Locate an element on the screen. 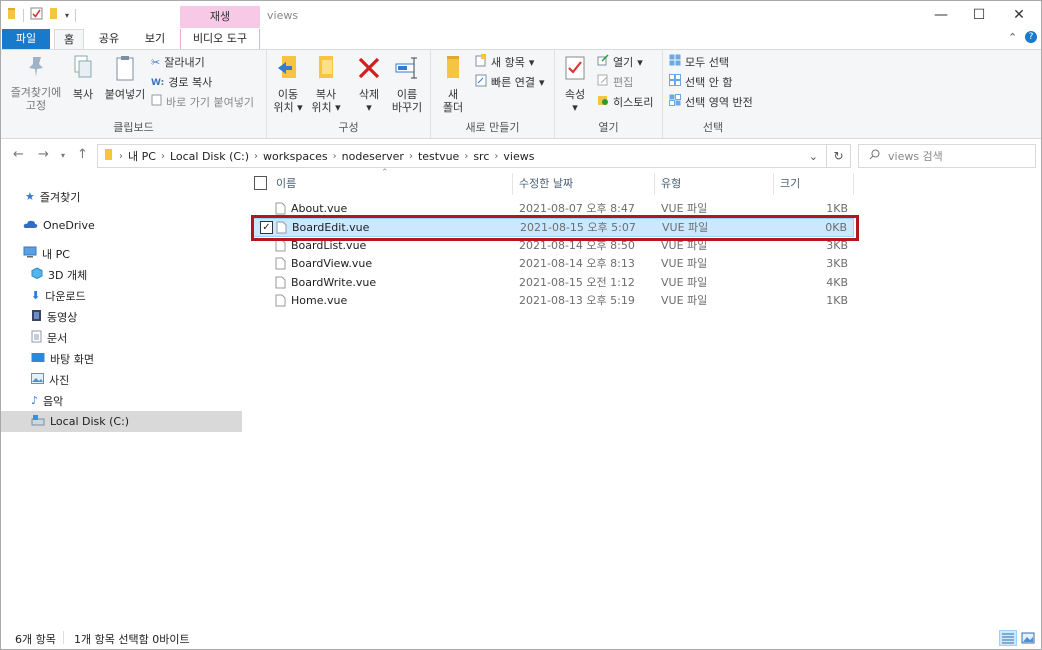 The image size is (1042, 650). star-icon: ★ is located at coordinates (30, 196).